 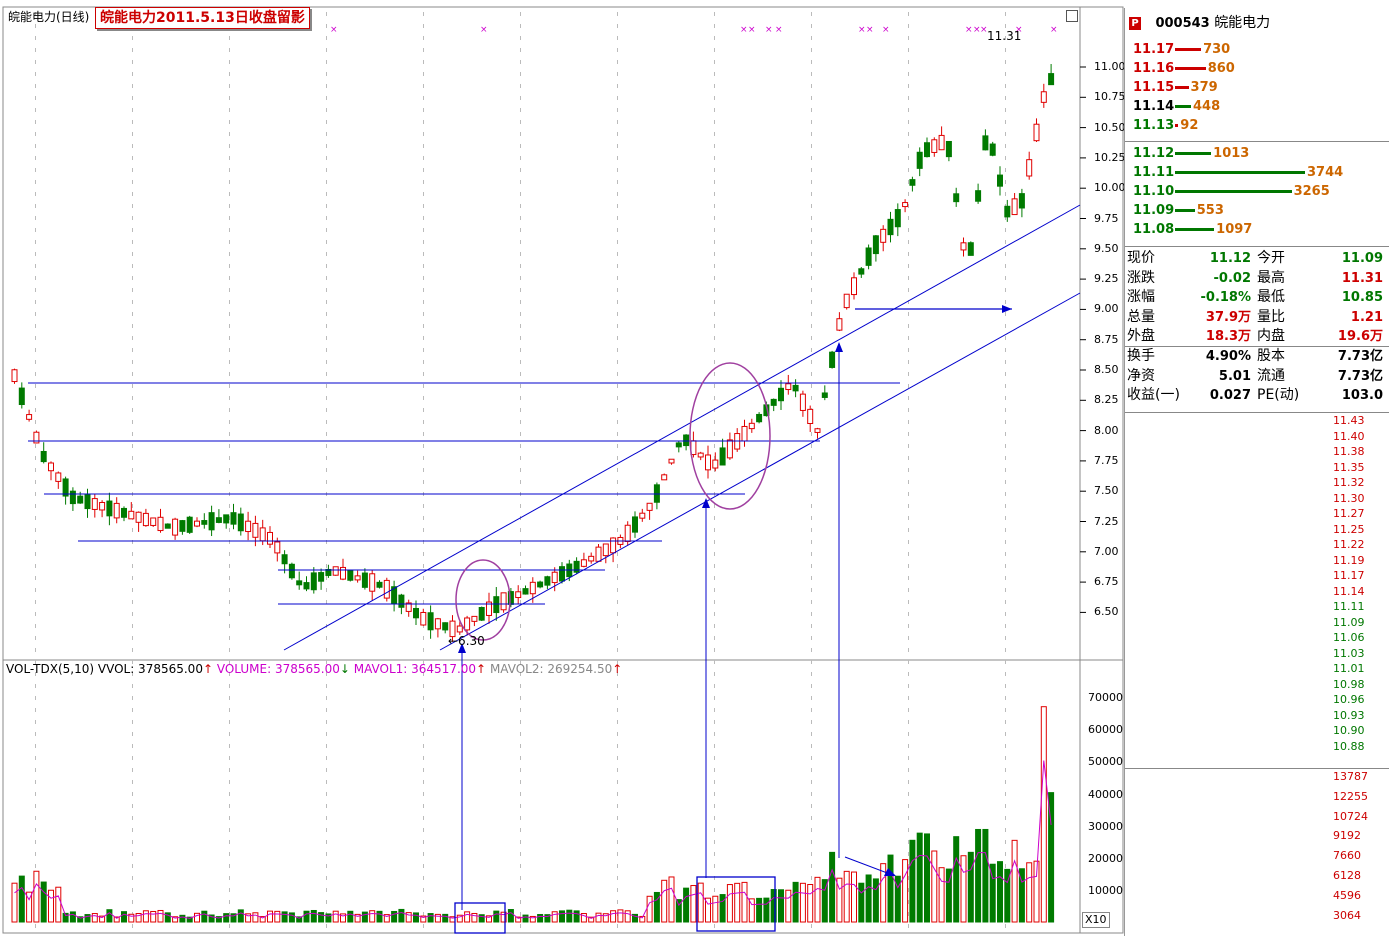 I want to click on p-icon: P, so click(x=1135, y=23).